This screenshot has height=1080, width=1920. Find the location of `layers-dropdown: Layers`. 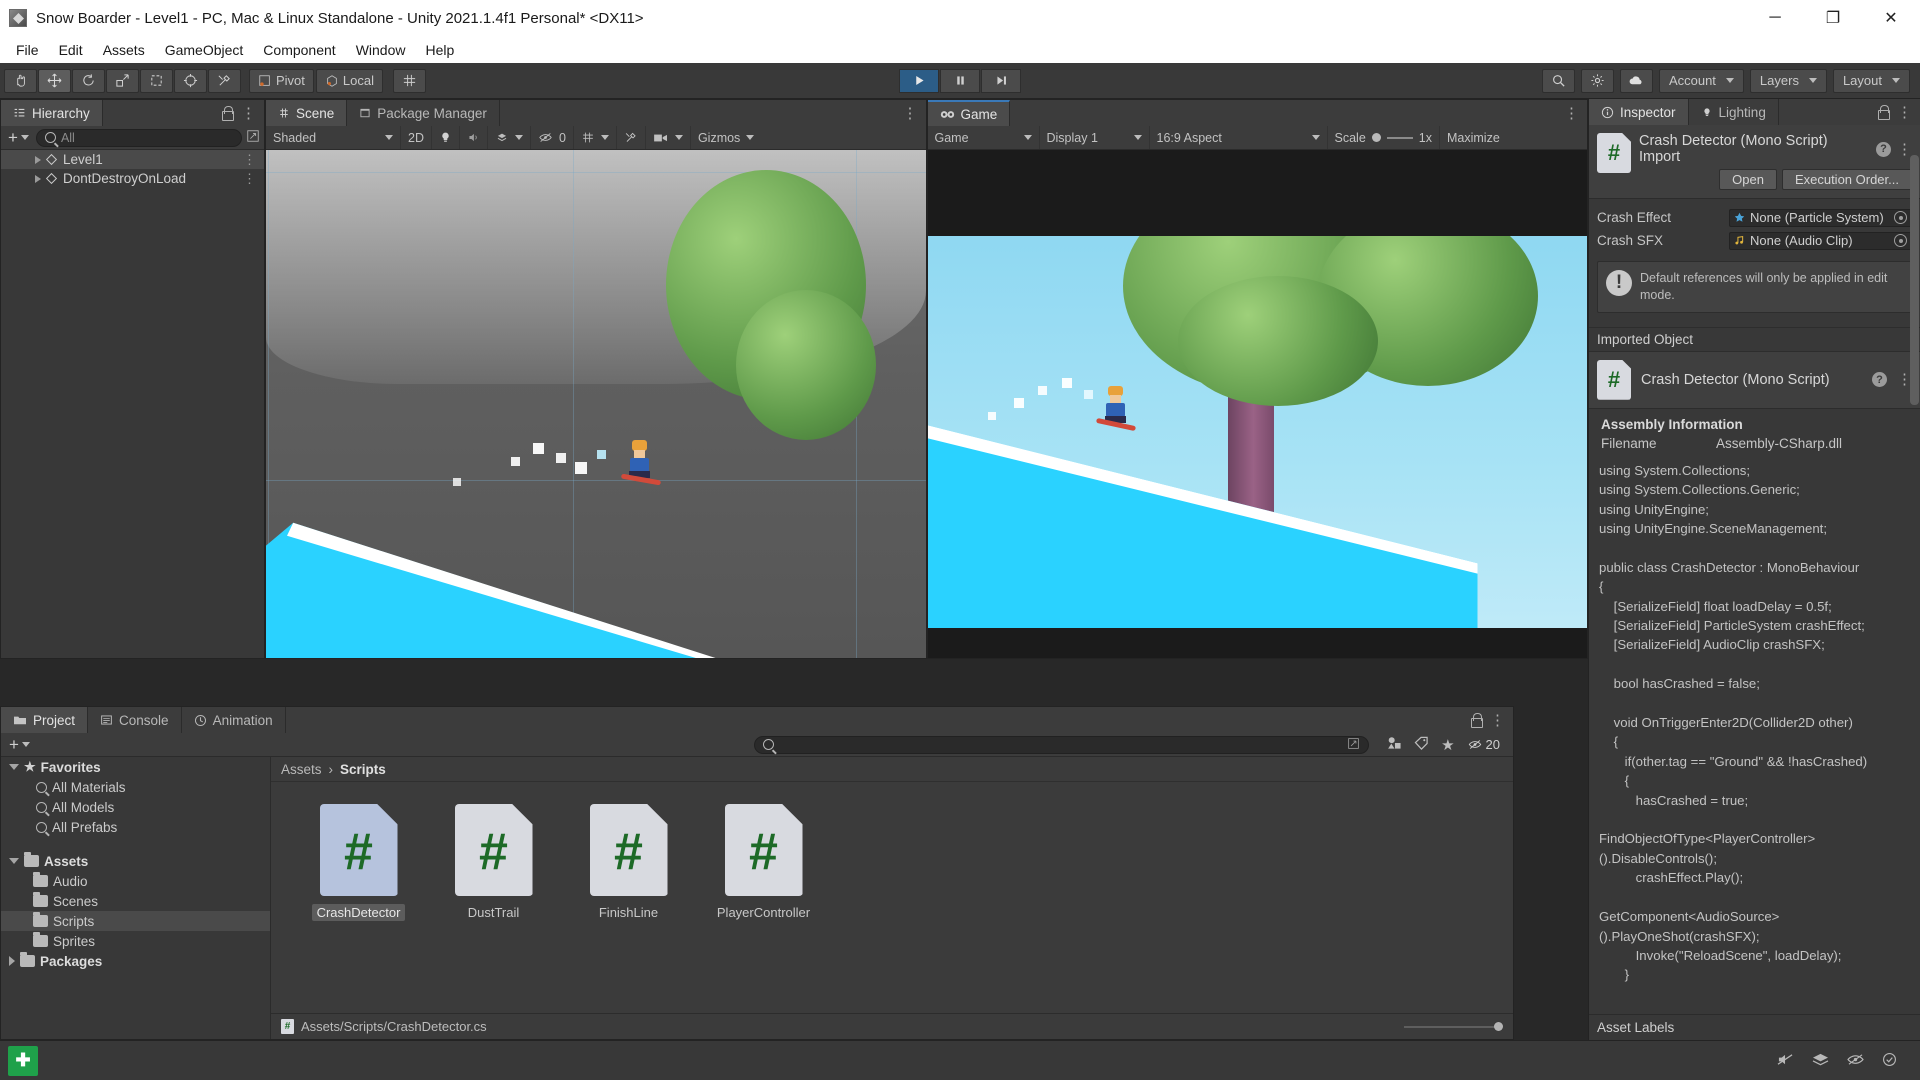

layers-dropdown: Layers is located at coordinates (1788, 80).